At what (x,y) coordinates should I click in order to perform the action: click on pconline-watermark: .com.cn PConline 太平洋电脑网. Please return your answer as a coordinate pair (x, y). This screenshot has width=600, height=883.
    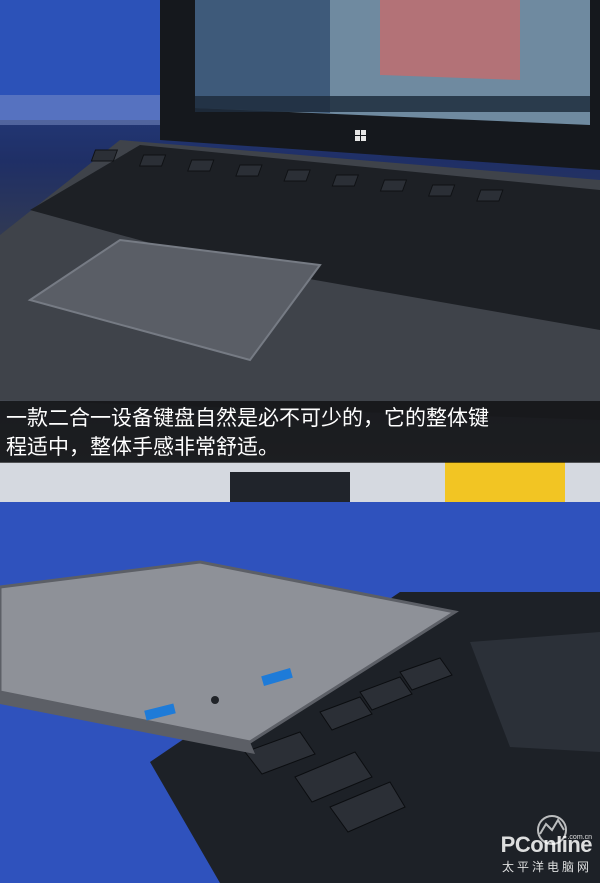
    Looking at the image, I should click on (547, 853).